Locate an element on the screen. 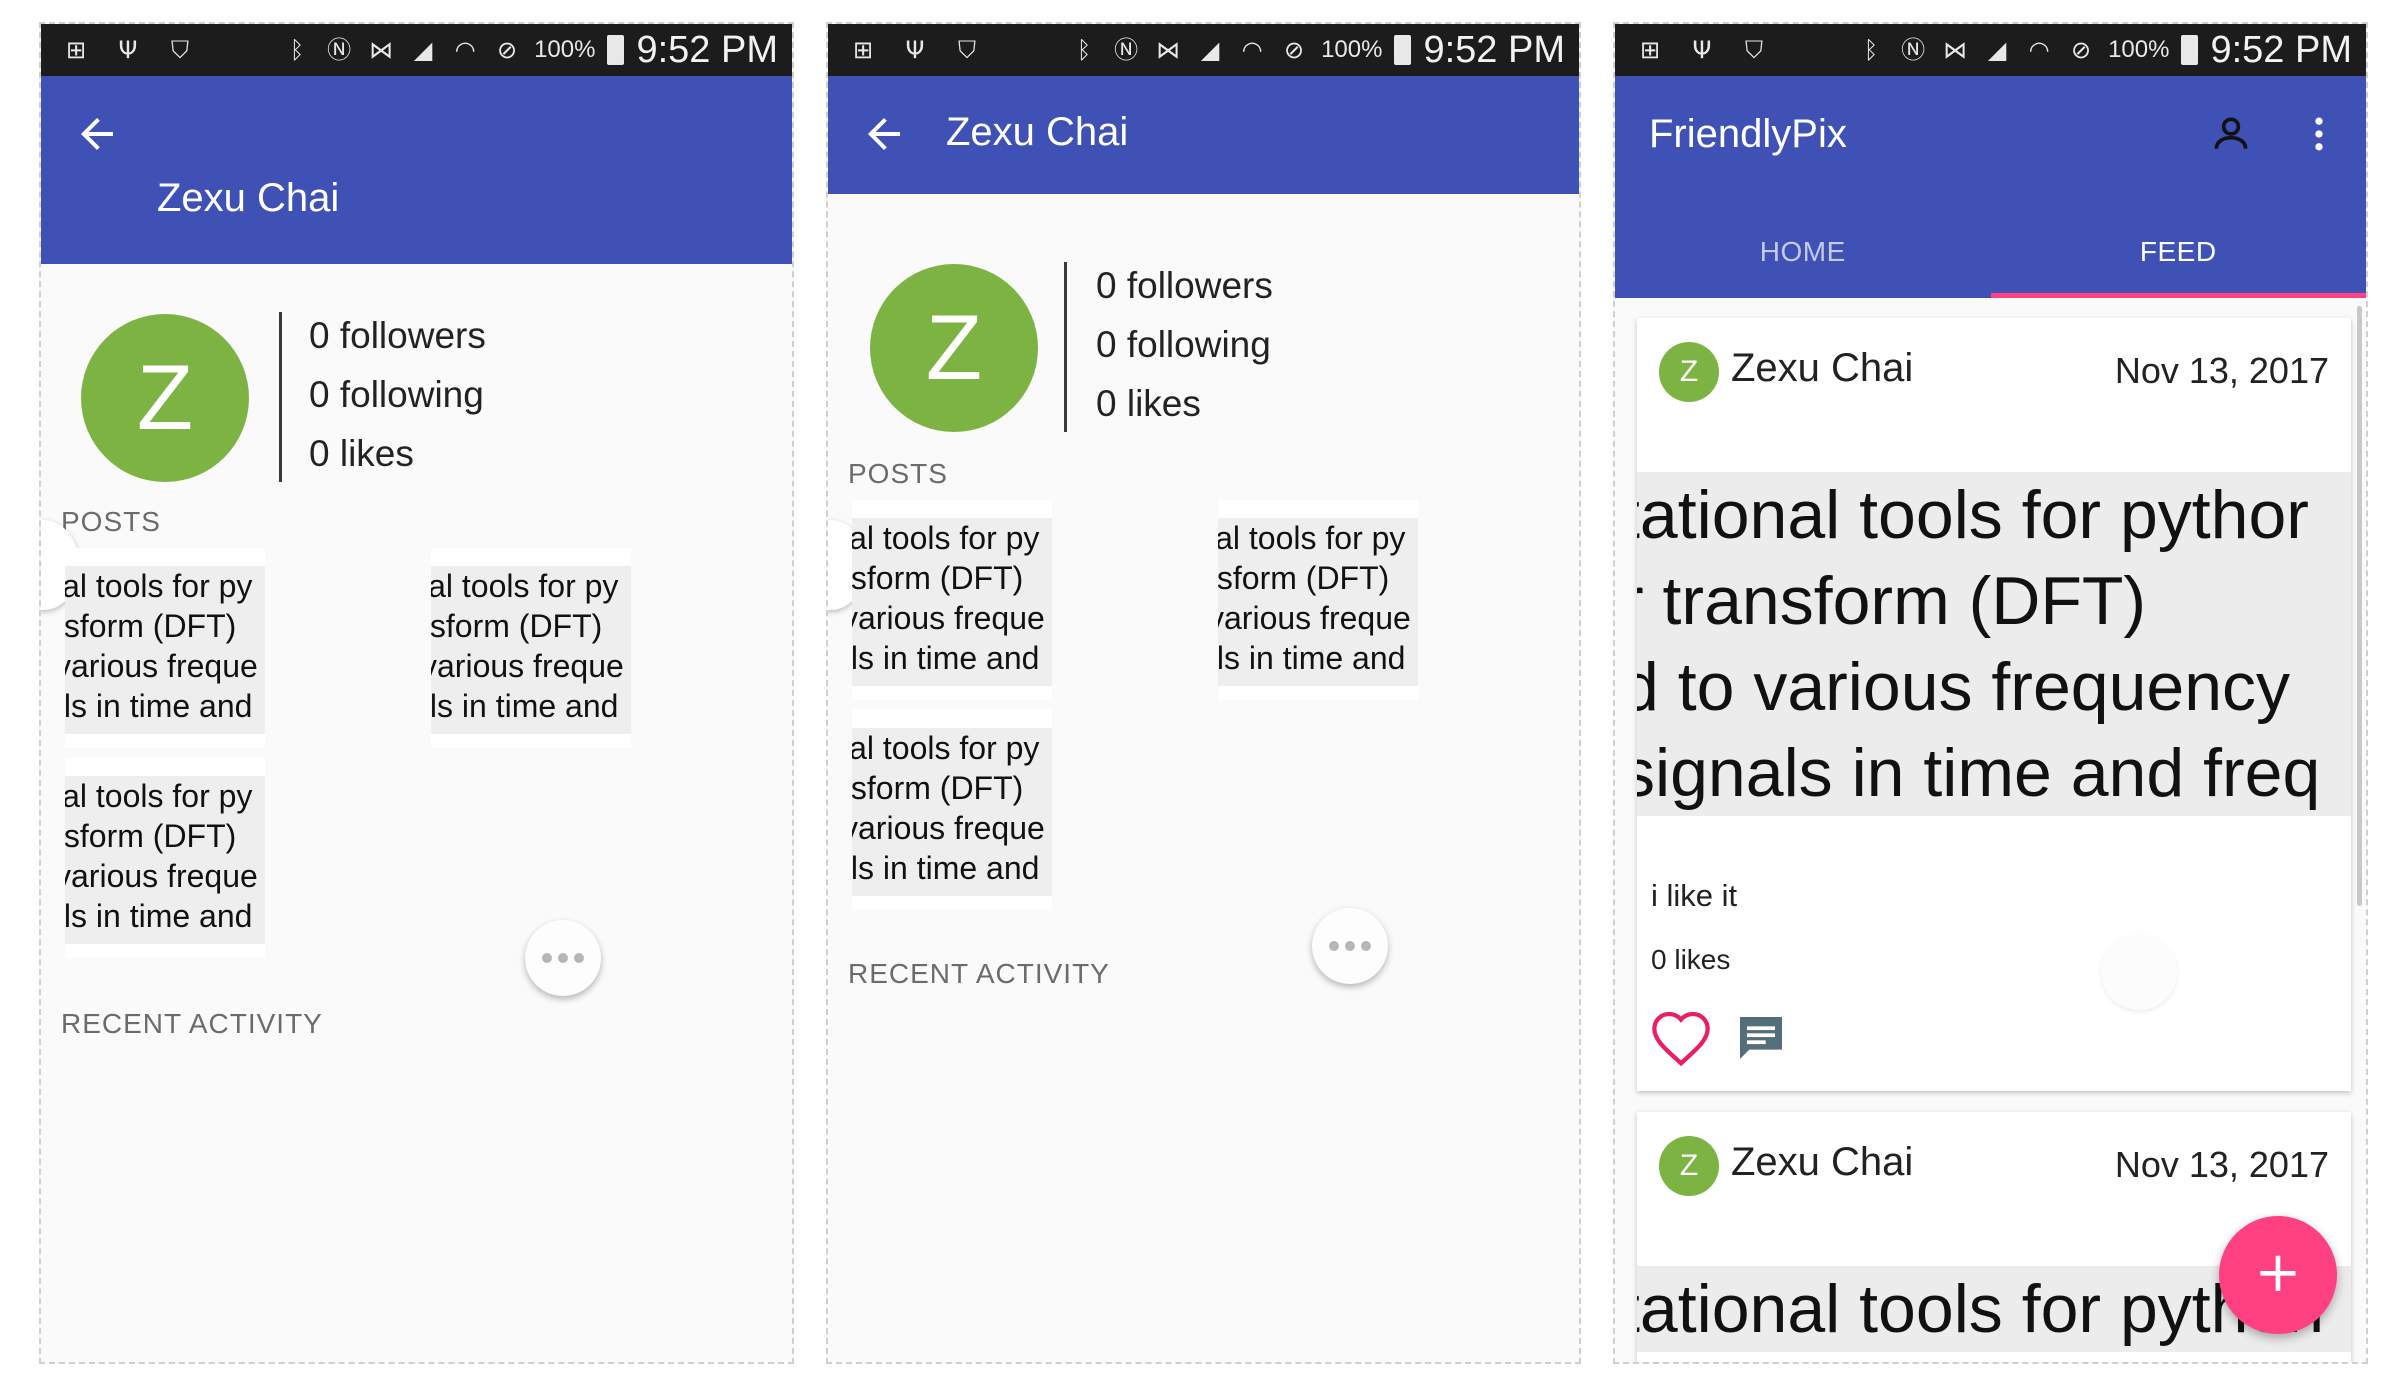 Image resolution: width=2390 pixels, height=1388 pixels. more-button-faded is located at coordinates (2139, 972).